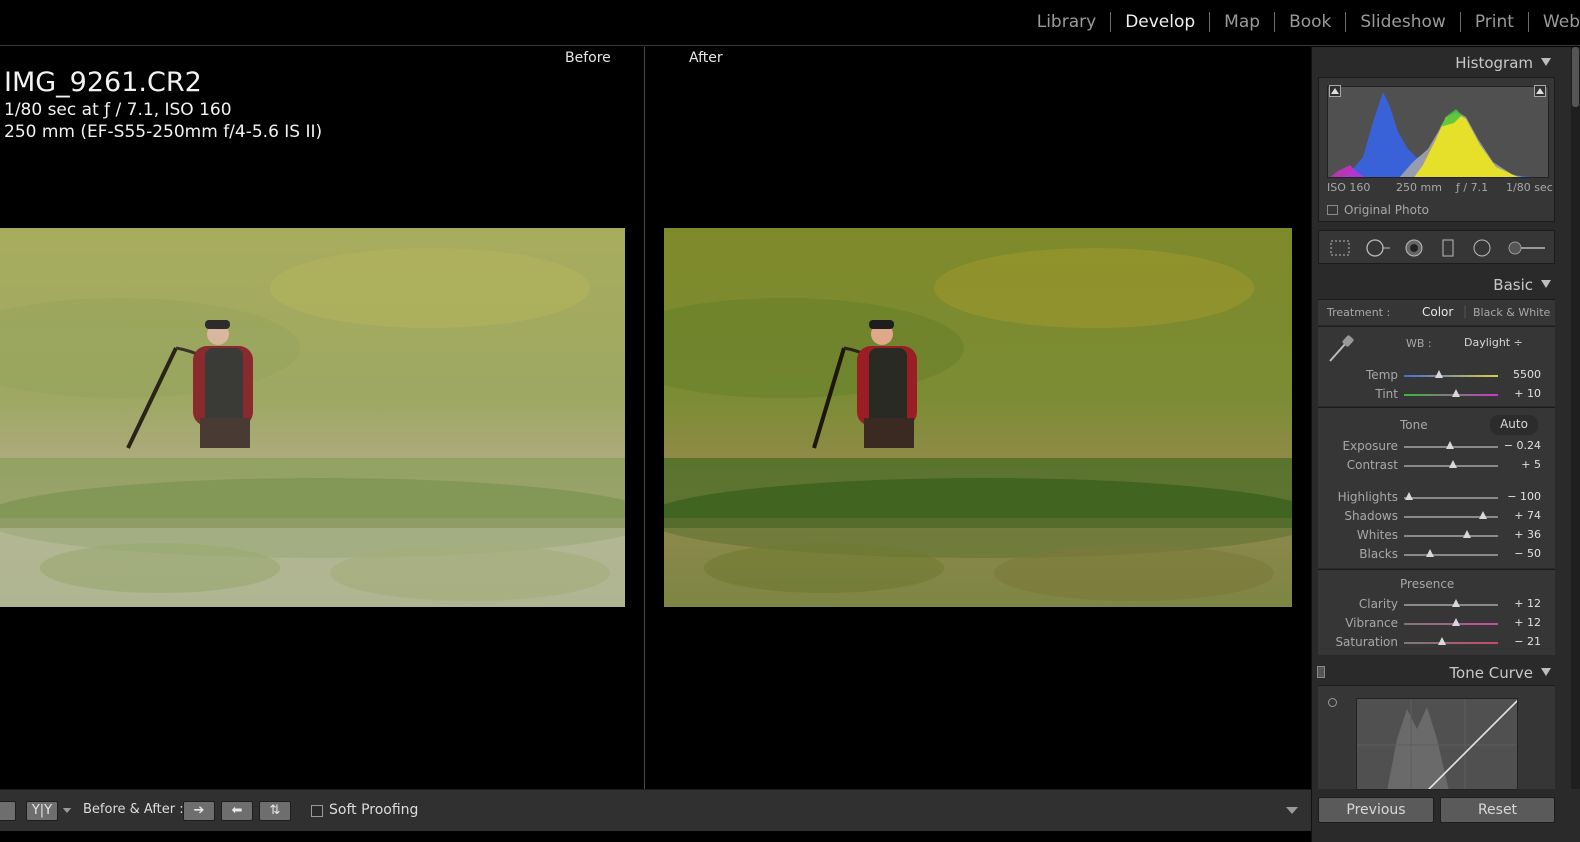  Describe the element at coordinates (1341, 348) in the screenshot. I see `wb-eyedropper-icon` at that location.